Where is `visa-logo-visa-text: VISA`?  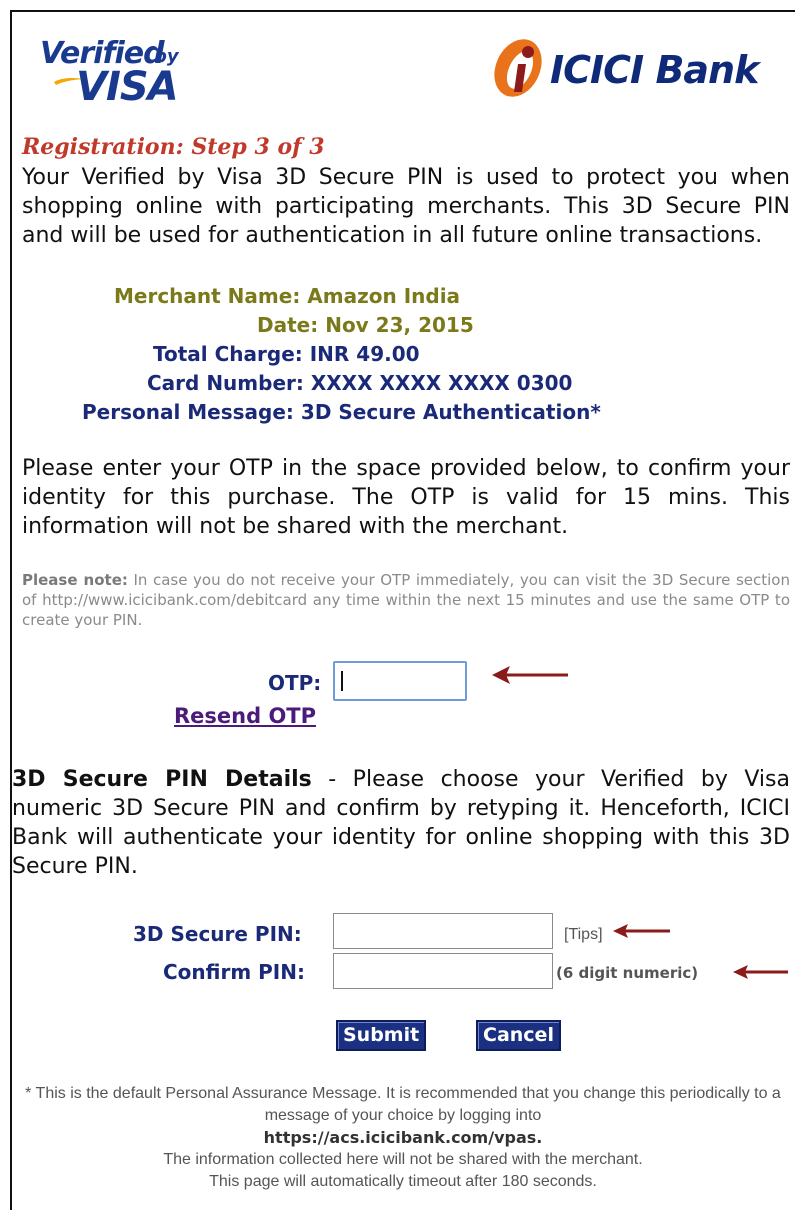 visa-logo-visa-text: VISA is located at coordinates (127, 87).